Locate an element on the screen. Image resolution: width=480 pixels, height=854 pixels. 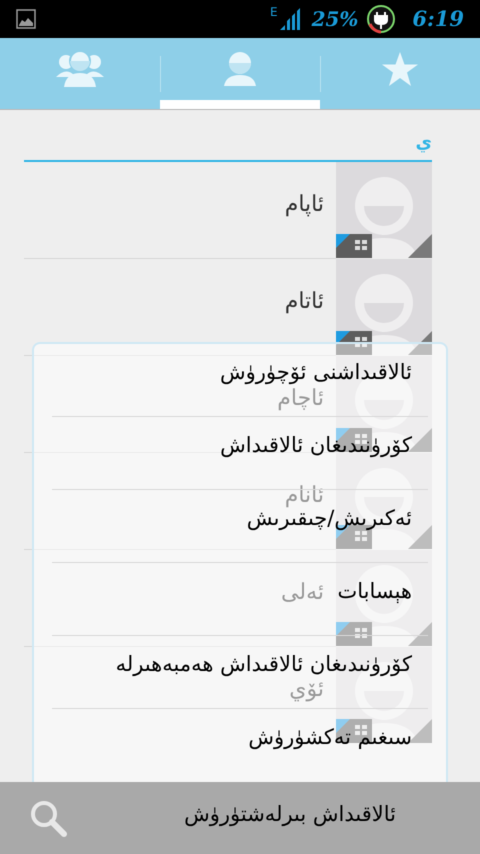
contact-name: ئاپام is located at coordinates (304, 210).